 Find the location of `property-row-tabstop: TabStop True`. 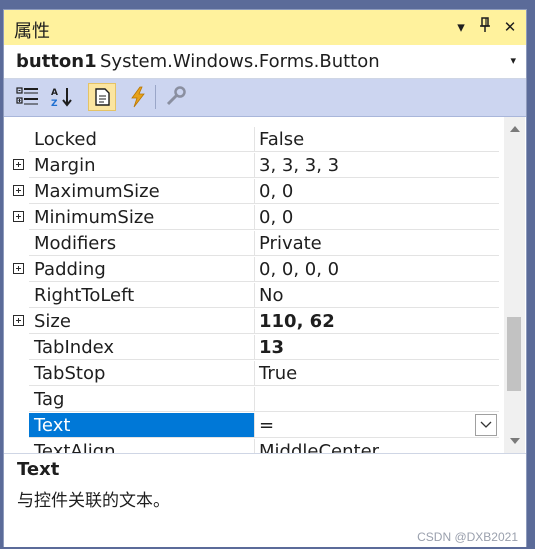

property-row-tabstop: TabStop True is located at coordinates (254, 374).